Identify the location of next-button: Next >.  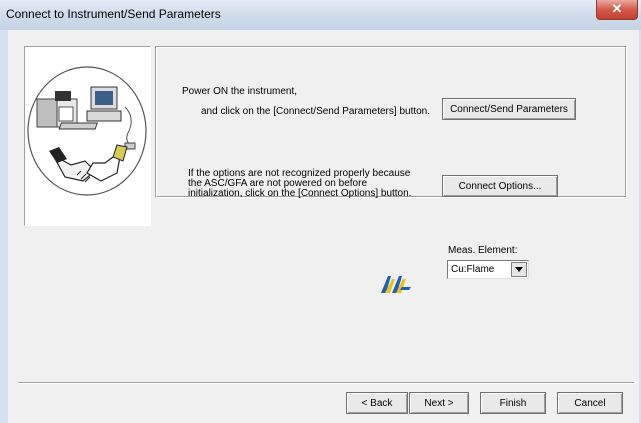
(439, 403).